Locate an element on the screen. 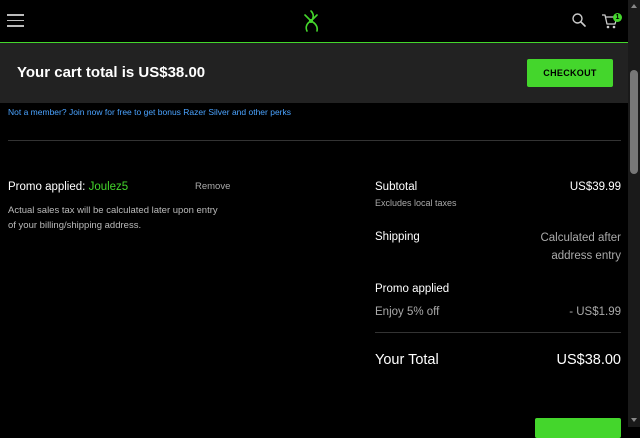 The image size is (640, 438). cart-count-badge: 1 is located at coordinates (617, 17).